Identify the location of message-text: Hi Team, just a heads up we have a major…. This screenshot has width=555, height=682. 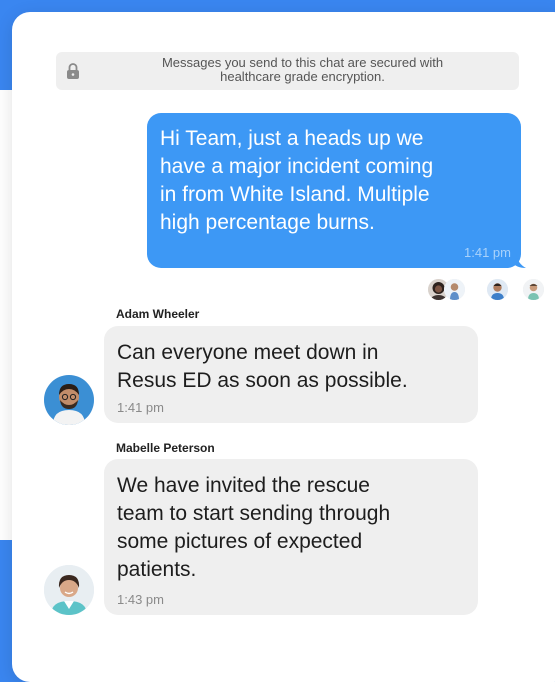
(297, 180).